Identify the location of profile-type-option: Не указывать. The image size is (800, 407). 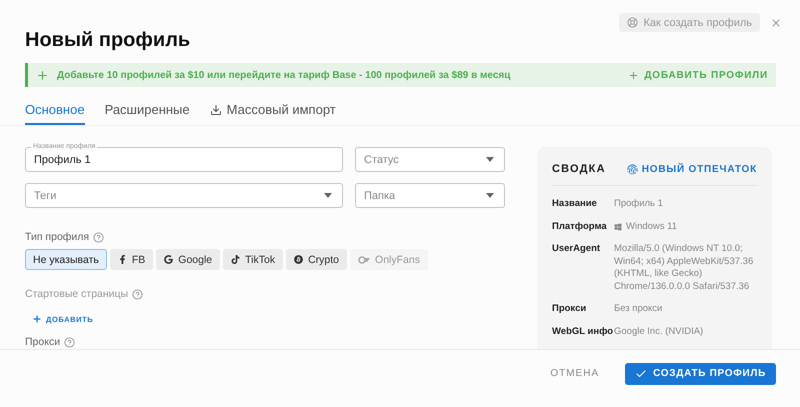
(66, 259).